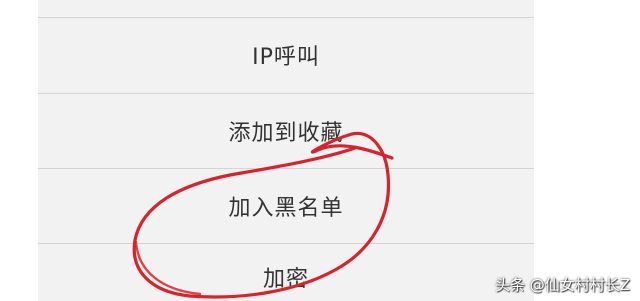 Image resolution: width=640 pixels, height=301 pixels. I want to click on menu-item-add-to-blacklist-label: 加入黑名单, so click(286, 208).